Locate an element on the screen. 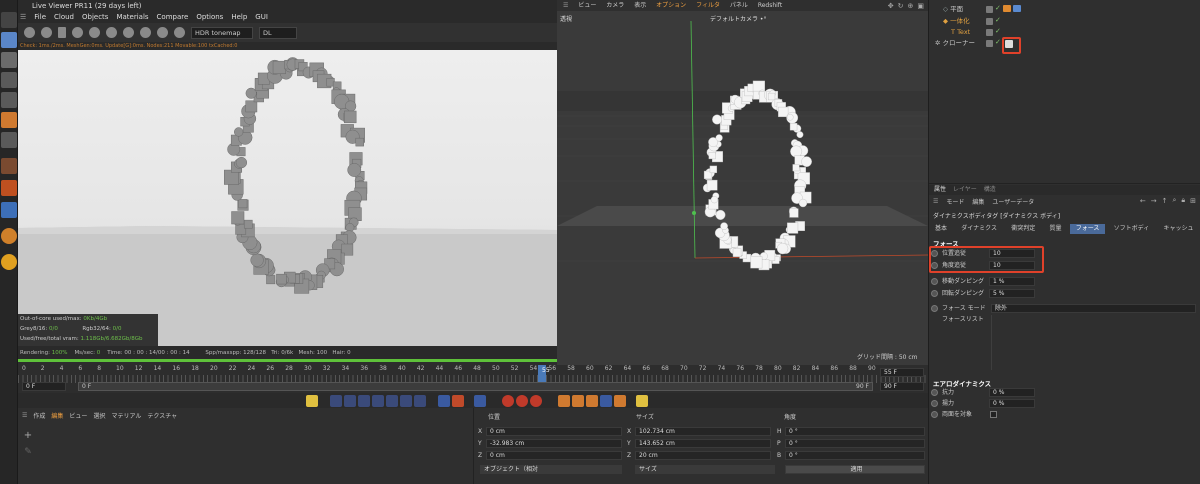 The width and height of the screenshot is (1200, 484). param-key-icon is located at coordinates (606, 401).